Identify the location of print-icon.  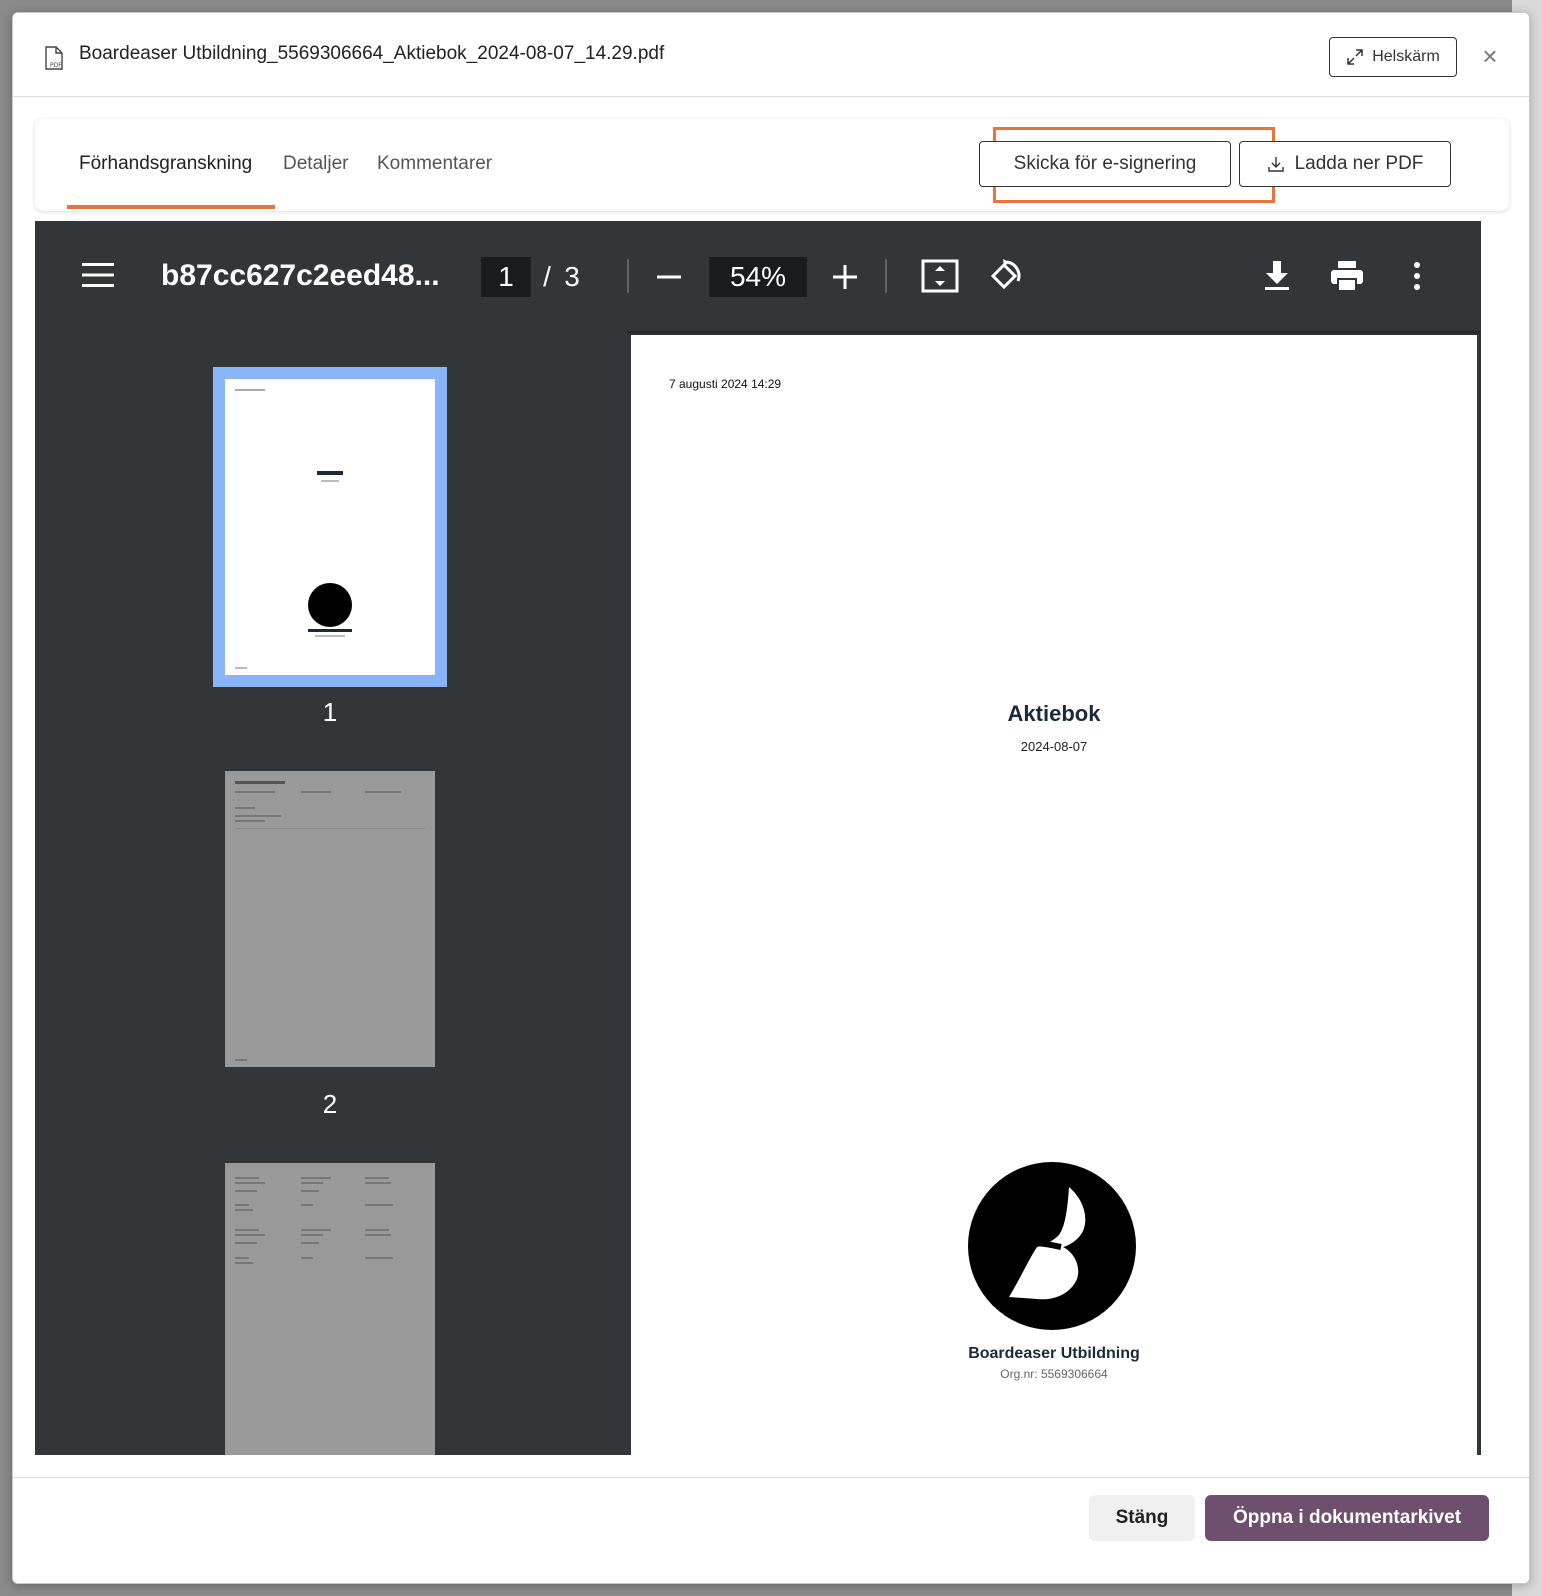
(1347, 276).